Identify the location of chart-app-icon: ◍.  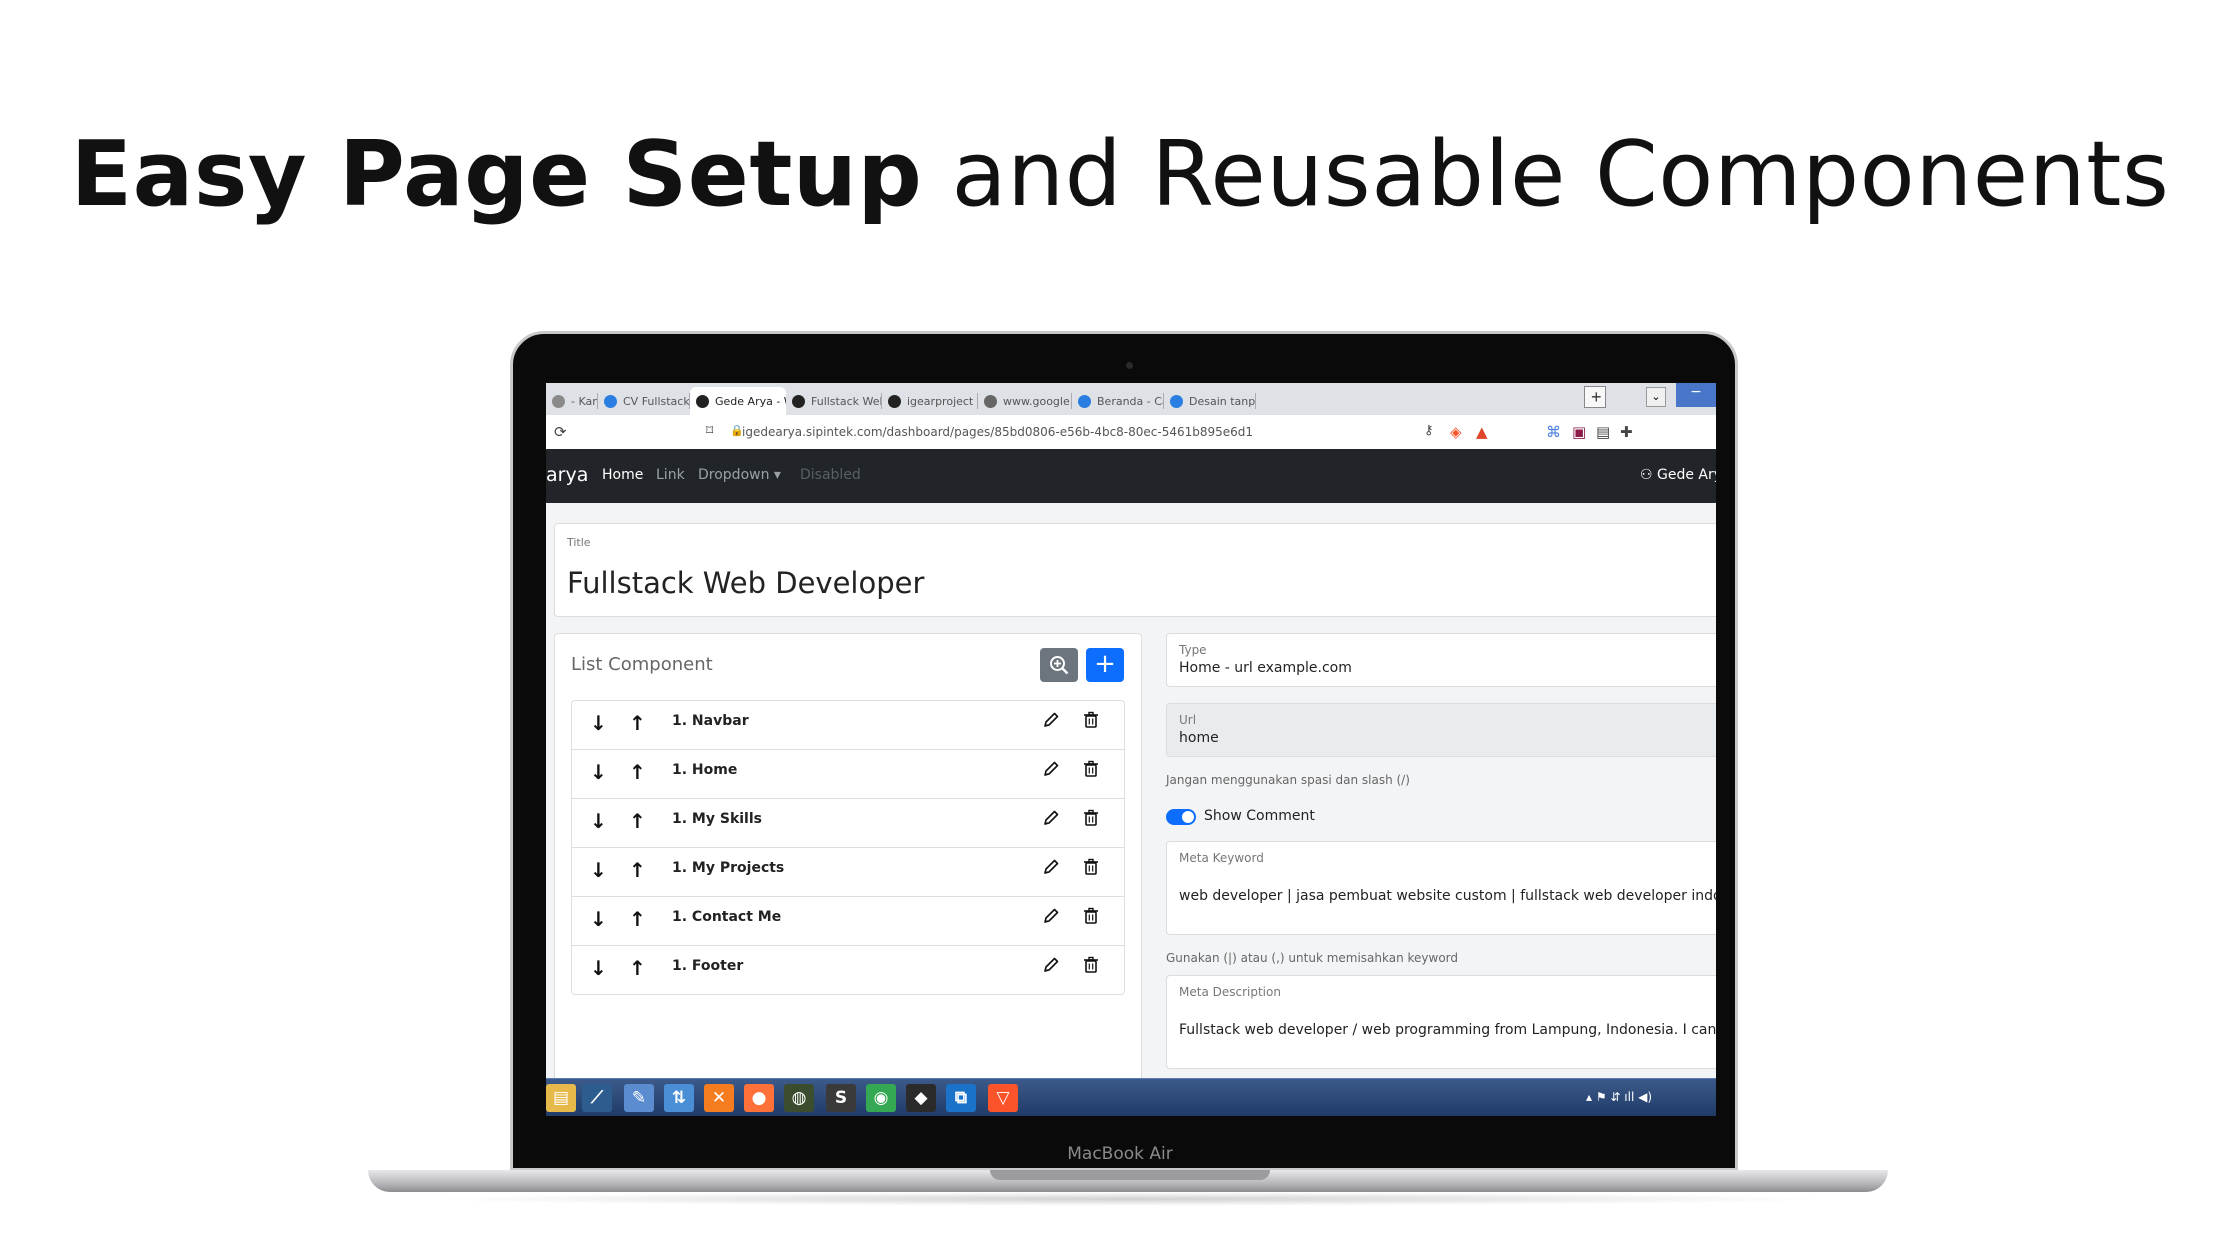
(799, 1098).